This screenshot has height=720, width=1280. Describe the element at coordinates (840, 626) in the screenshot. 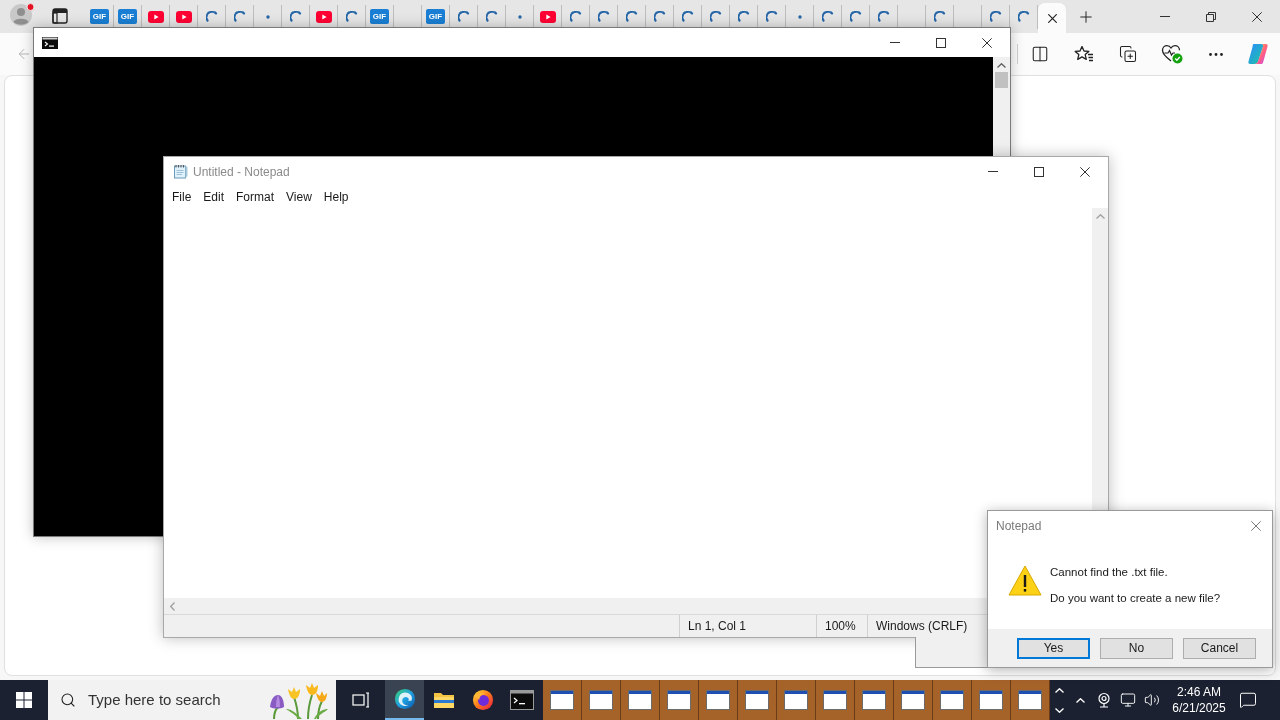

I see `status-text: 100%` at that location.